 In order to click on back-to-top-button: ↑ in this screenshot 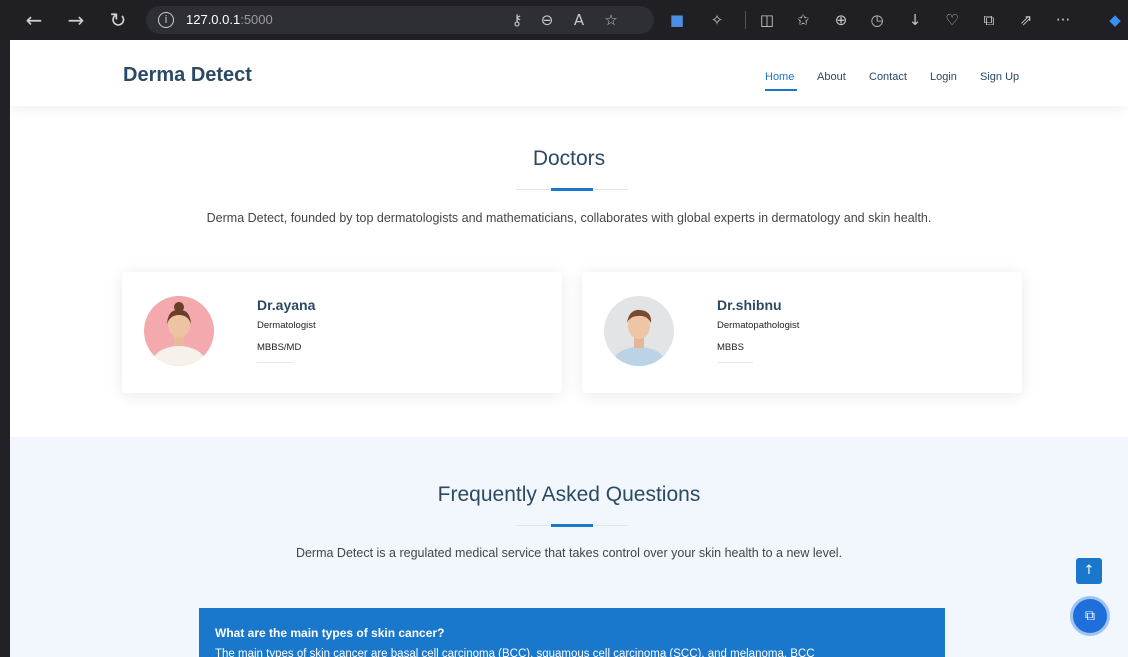, I will do `click(1089, 571)`.